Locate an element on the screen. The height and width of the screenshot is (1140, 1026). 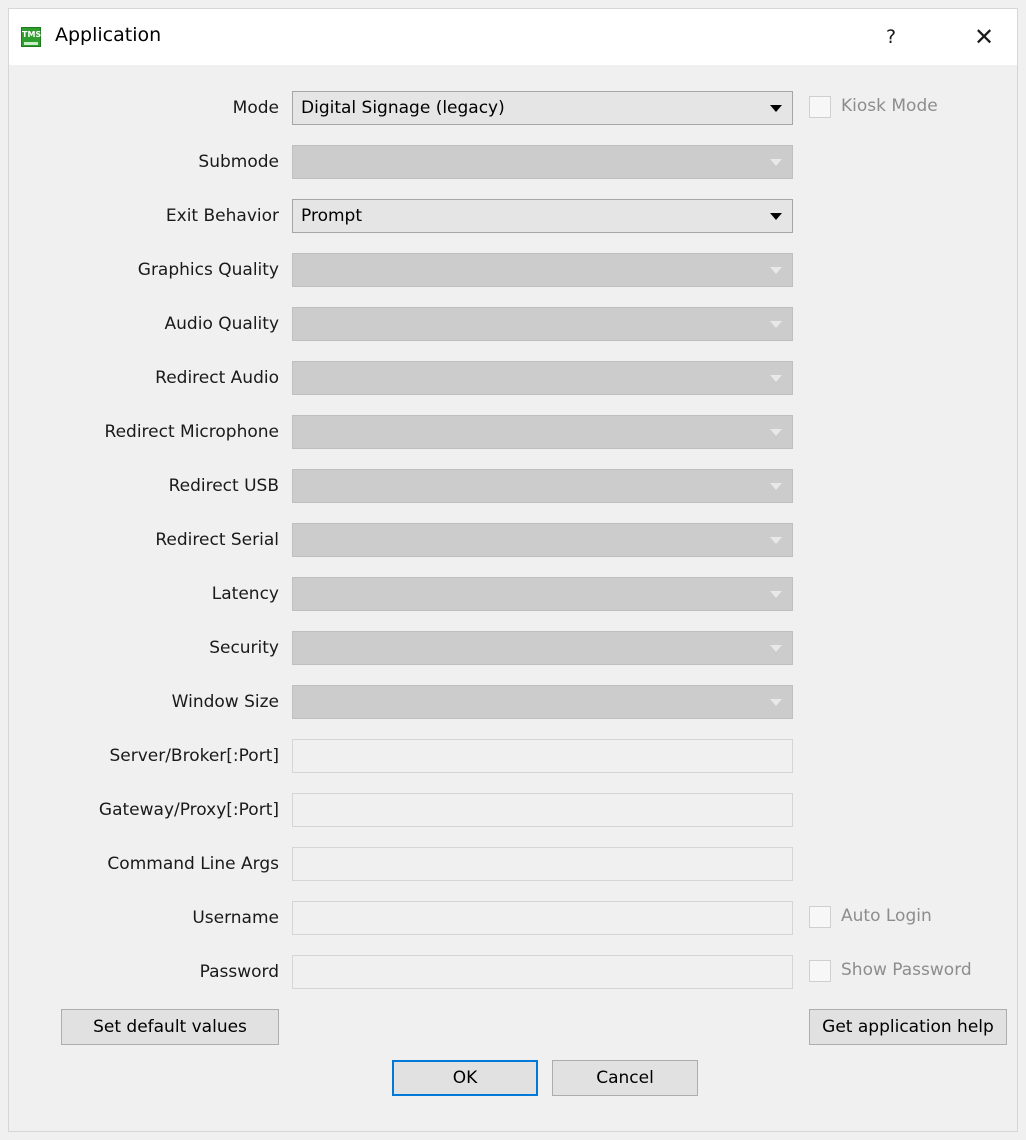
server-broker-label: Server/Broker[:Port] is located at coordinates (194, 756).